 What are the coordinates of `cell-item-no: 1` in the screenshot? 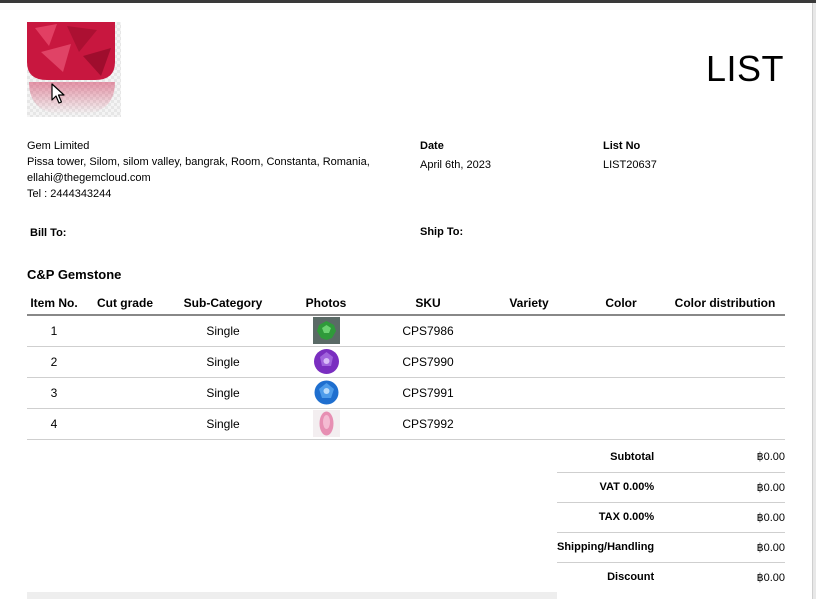 It's located at (54, 331).